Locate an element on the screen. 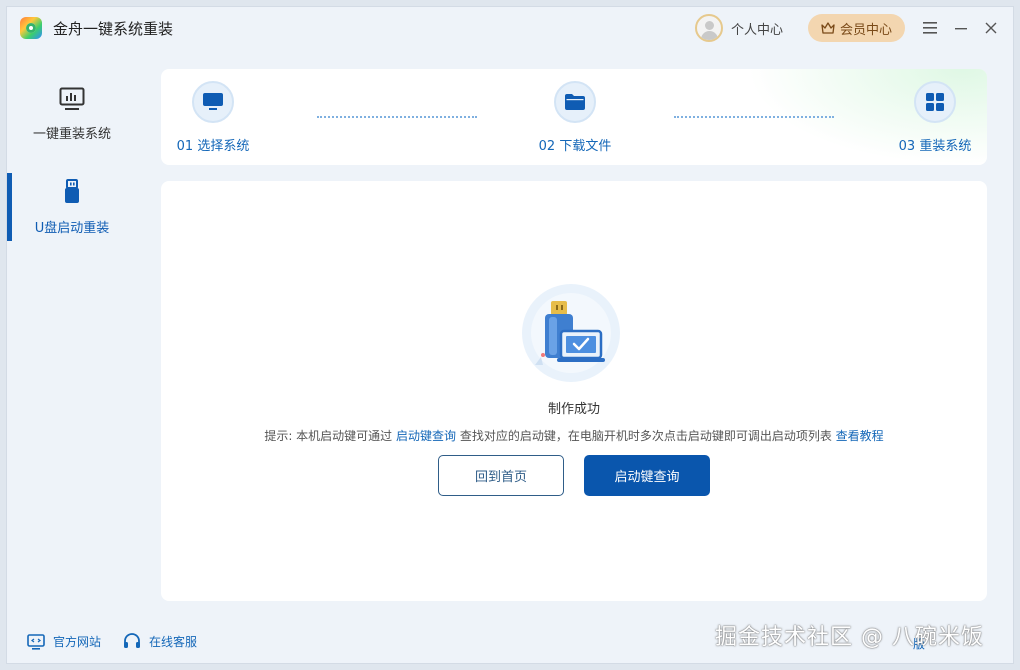 The image size is (1020, 670). title-bar: 金舟一键系统重装 个人中心 会员中心 is located at coordinates (510, 29).